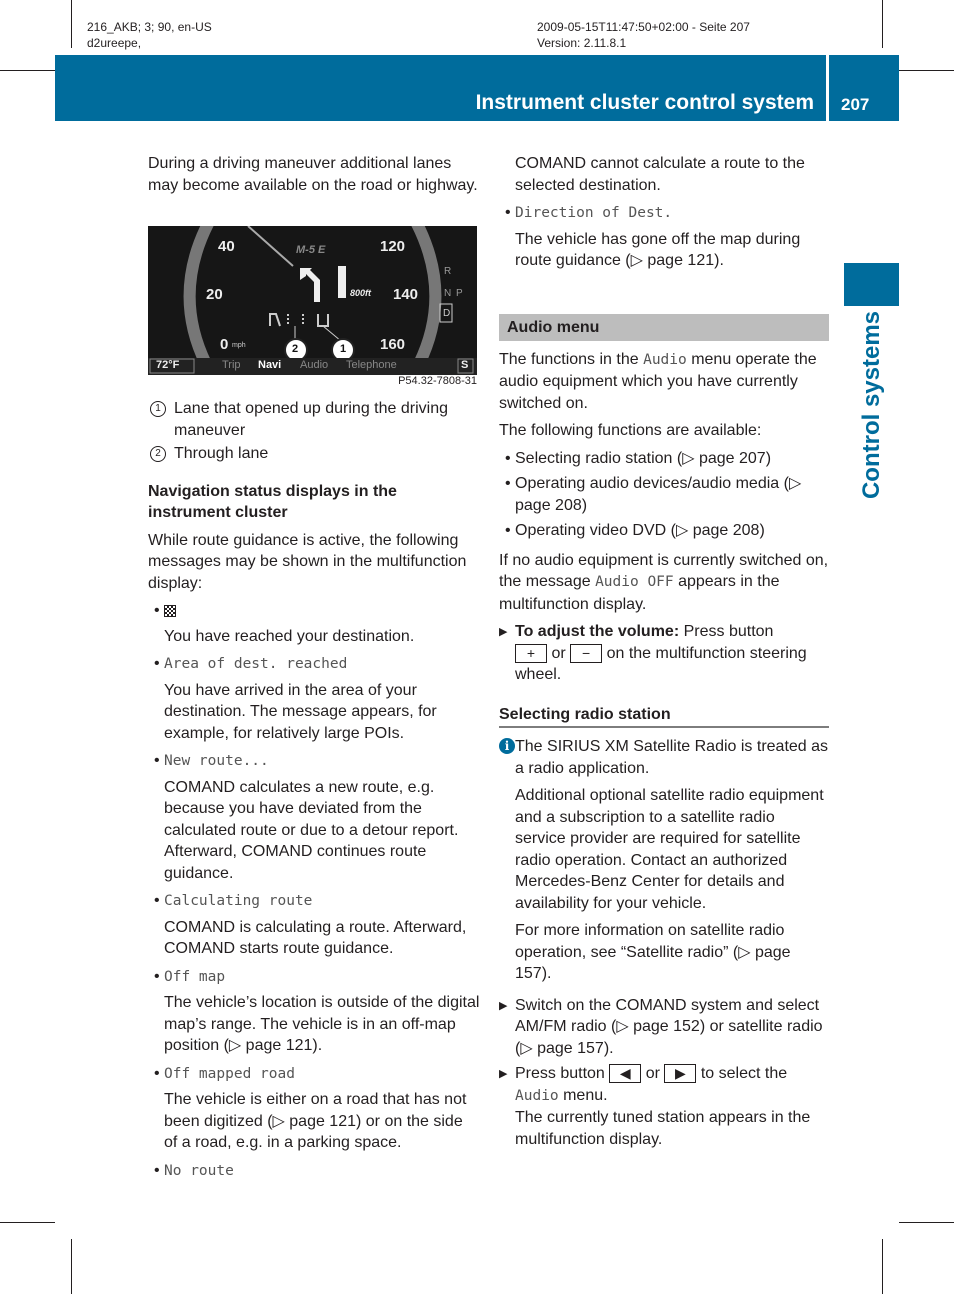 Image resolution: width=954 pixels, height=1294 pixels. Describe the element at coordinates (314, 901) in the screenshot. I see `message-item: Calculating route` at that location.